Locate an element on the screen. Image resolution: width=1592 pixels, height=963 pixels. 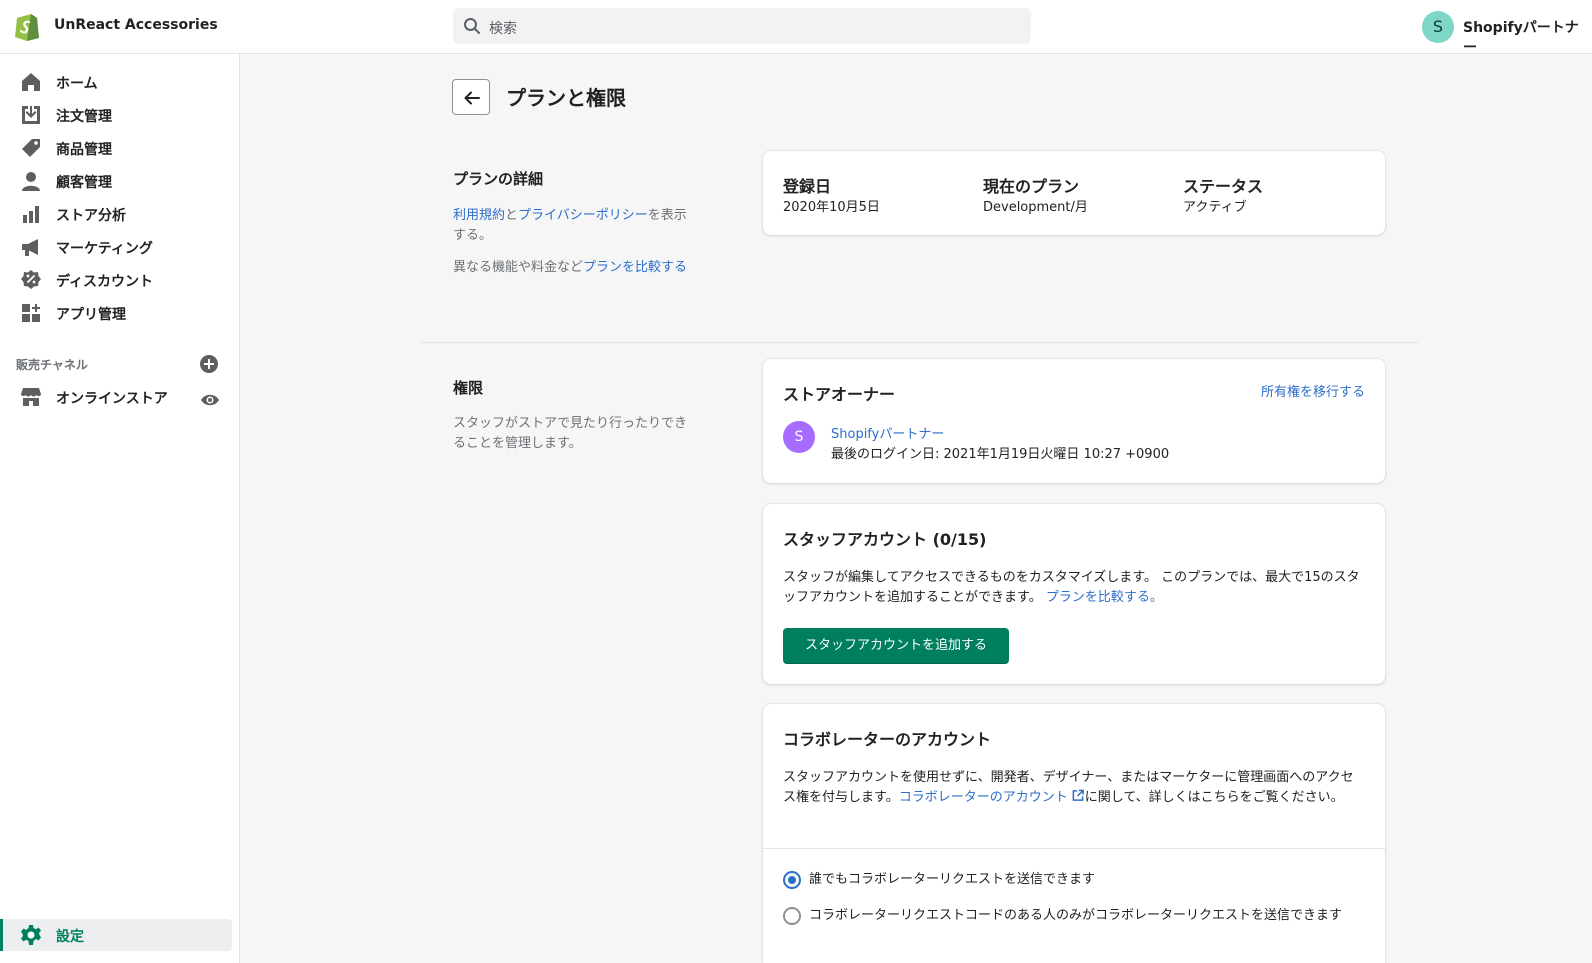
analytics-icon is located at coordinates (31, 214).